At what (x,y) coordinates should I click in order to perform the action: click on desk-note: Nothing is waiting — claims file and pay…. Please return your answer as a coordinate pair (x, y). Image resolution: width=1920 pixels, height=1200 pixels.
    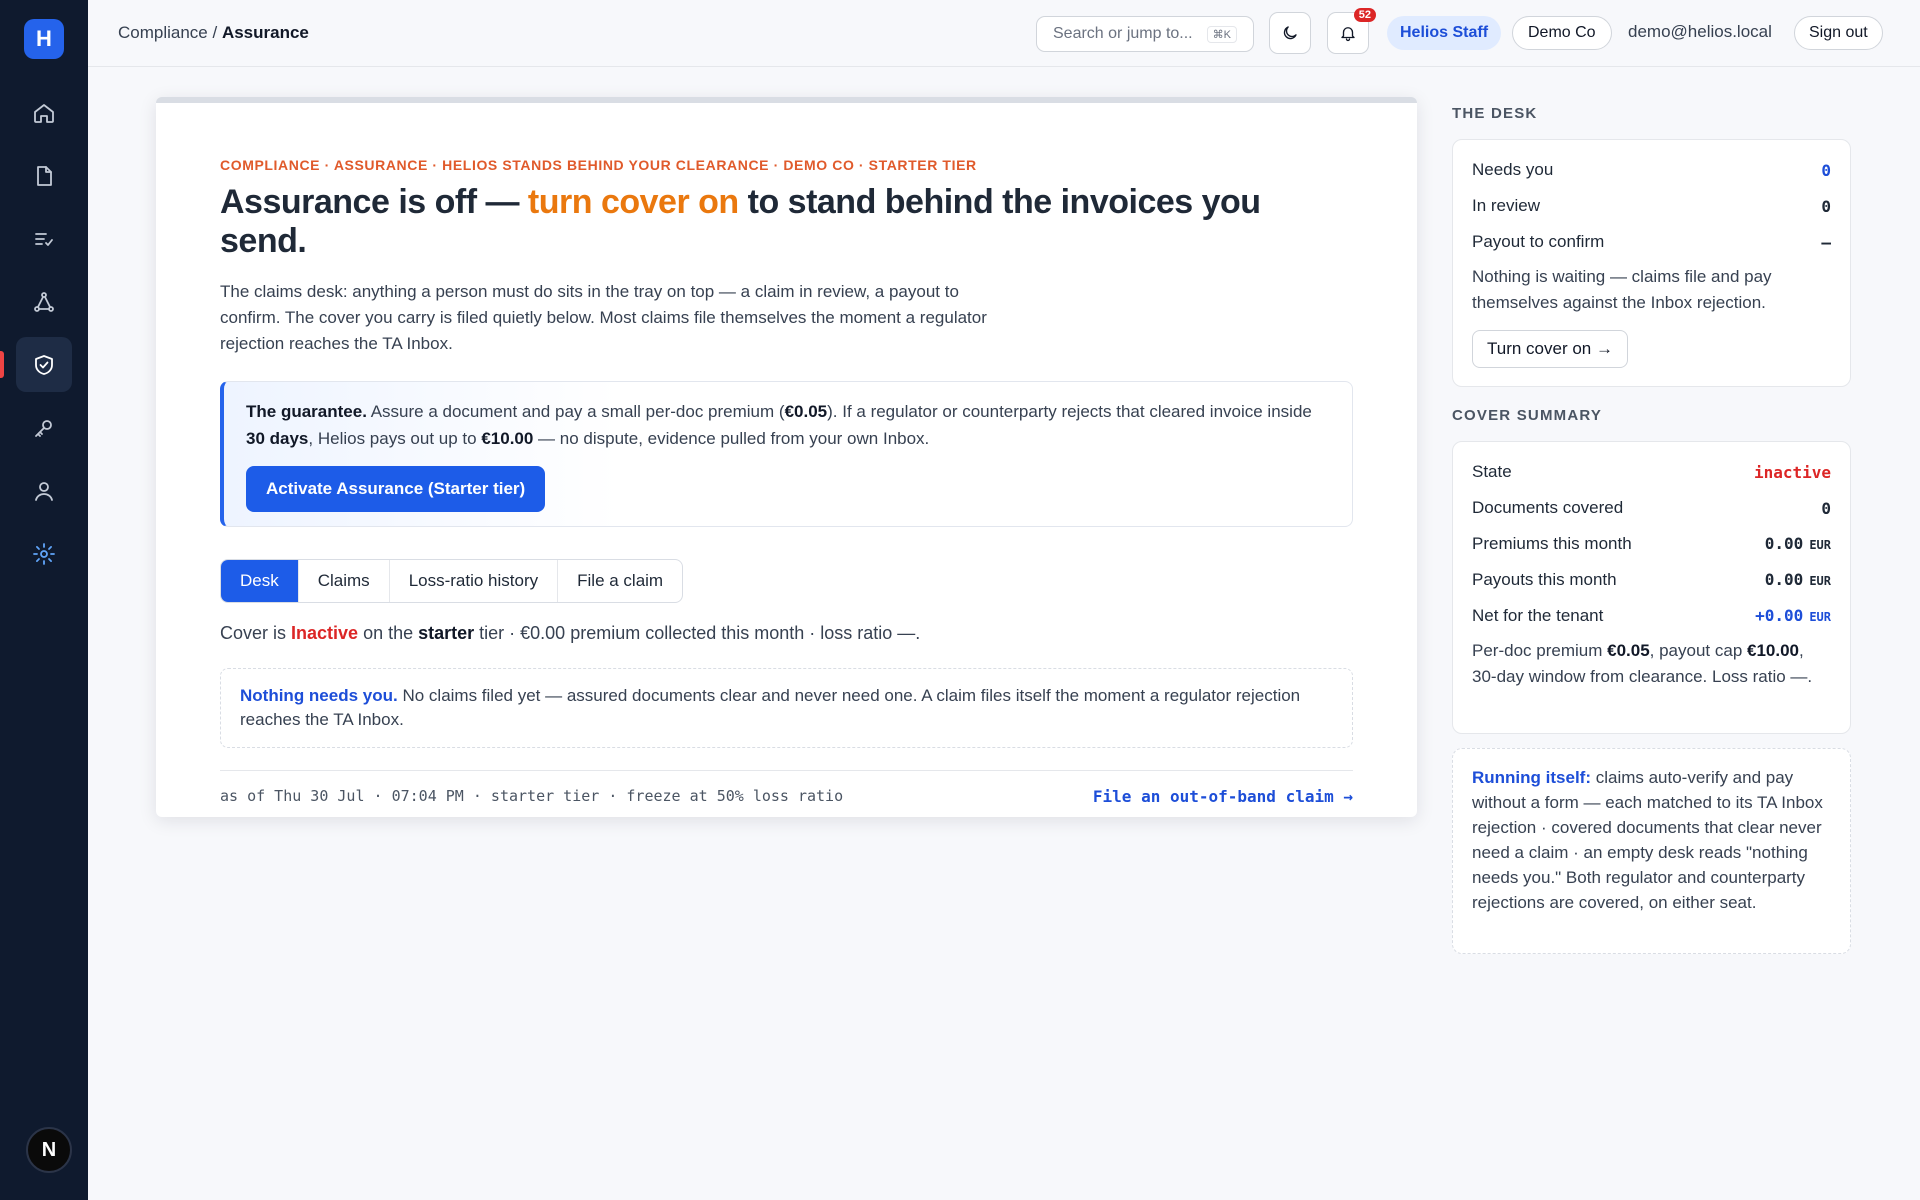
    Looking at the image, I should click on (1622, 289).